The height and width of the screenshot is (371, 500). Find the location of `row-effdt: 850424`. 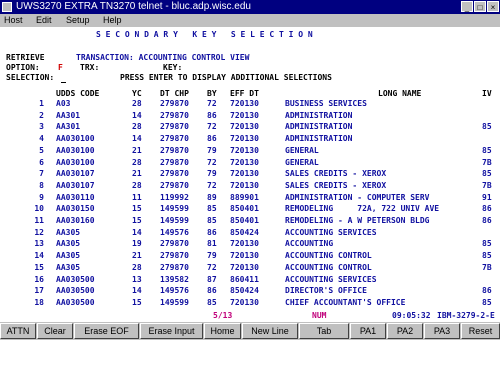

row-effdt: 850424 is located at coordinates (244, 232).